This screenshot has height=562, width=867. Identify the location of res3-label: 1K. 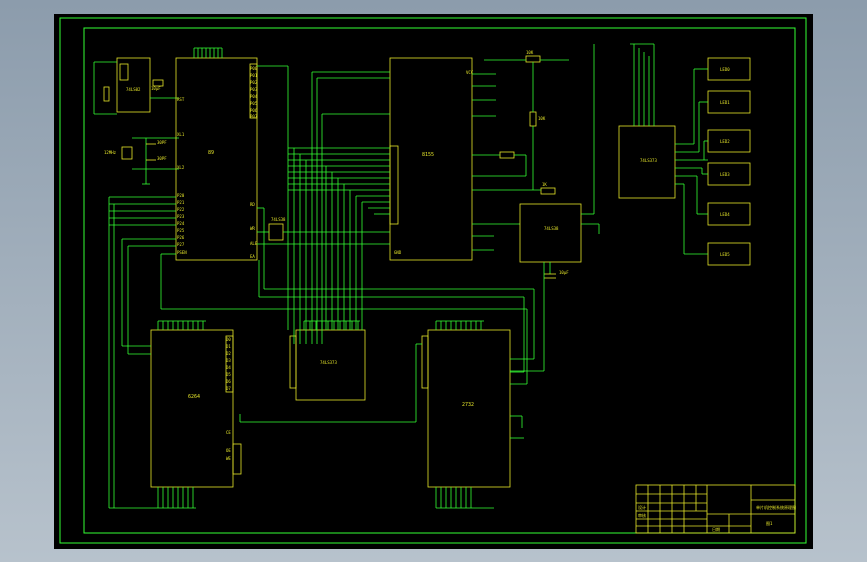
(544, 184).